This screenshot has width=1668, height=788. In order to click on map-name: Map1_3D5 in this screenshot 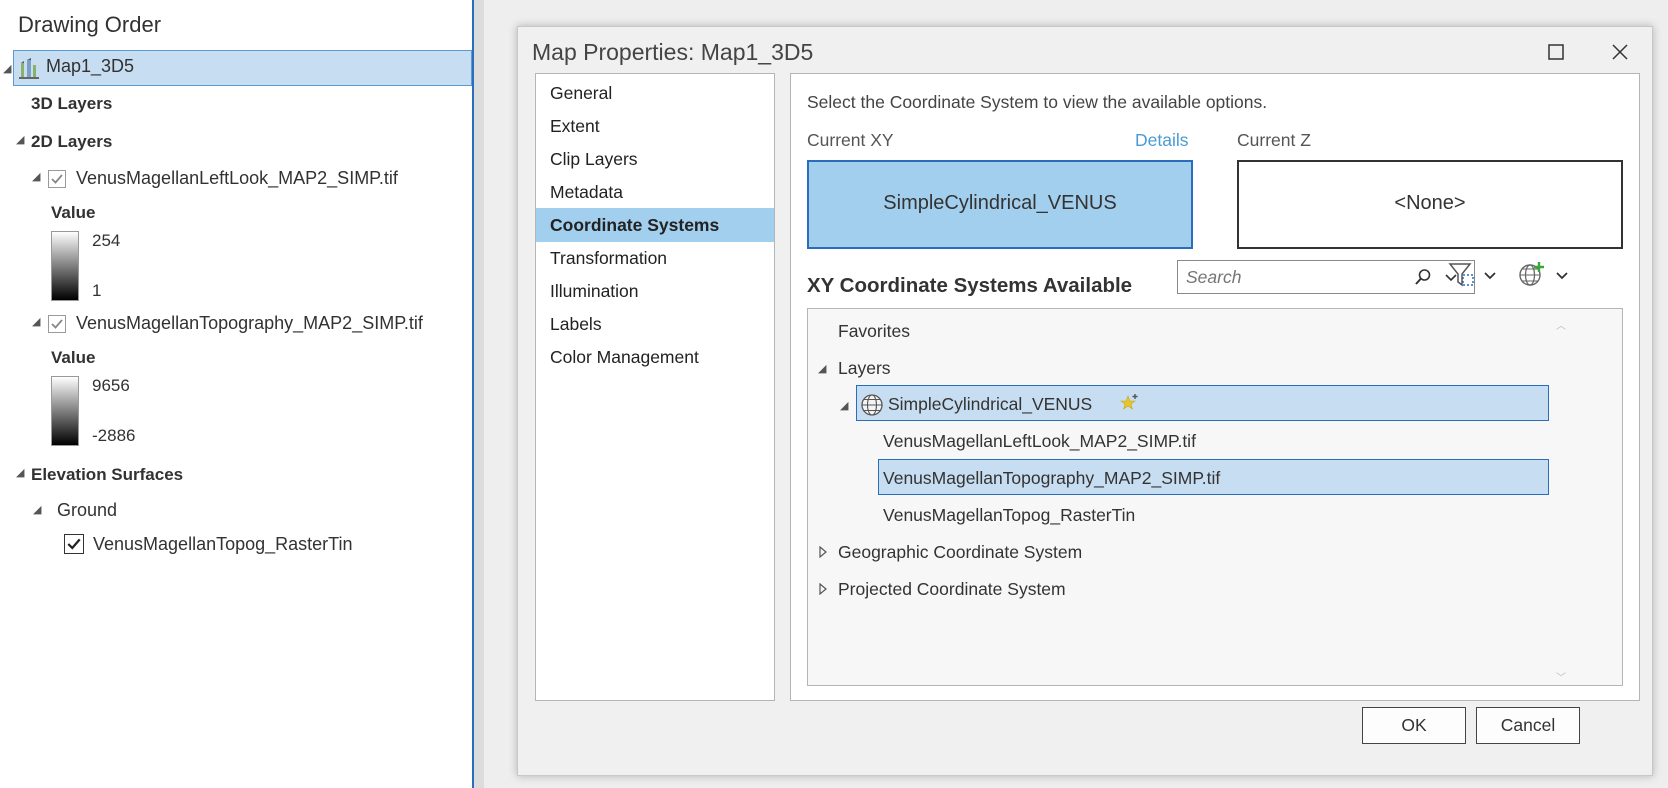, I will do `click(90, 66)`.